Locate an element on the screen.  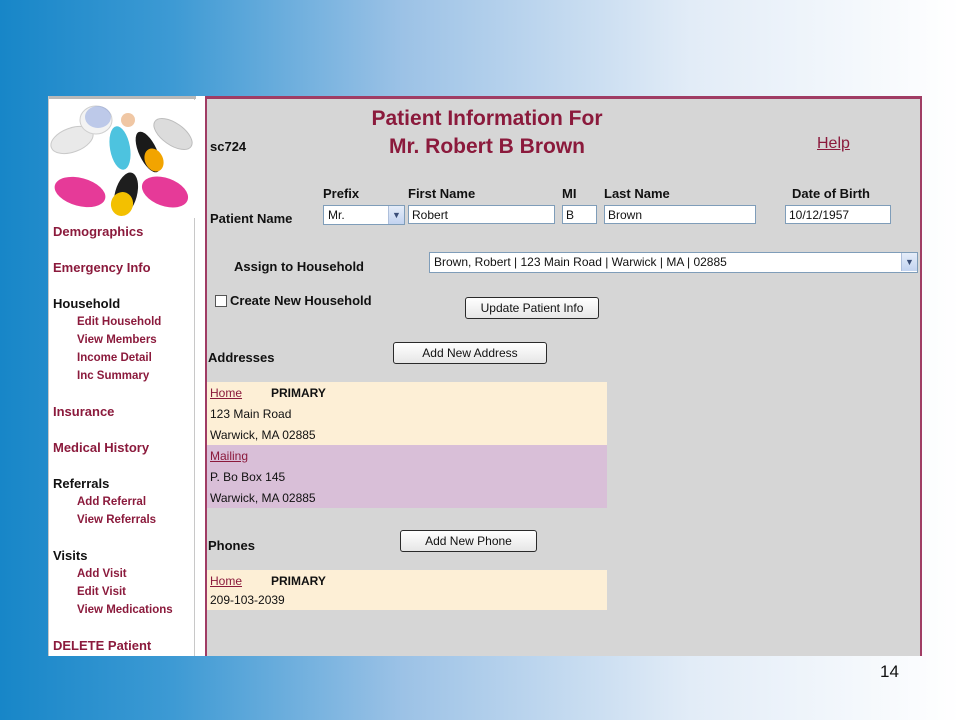
prefix-value: Mr. is located at coordinates (336, 215).